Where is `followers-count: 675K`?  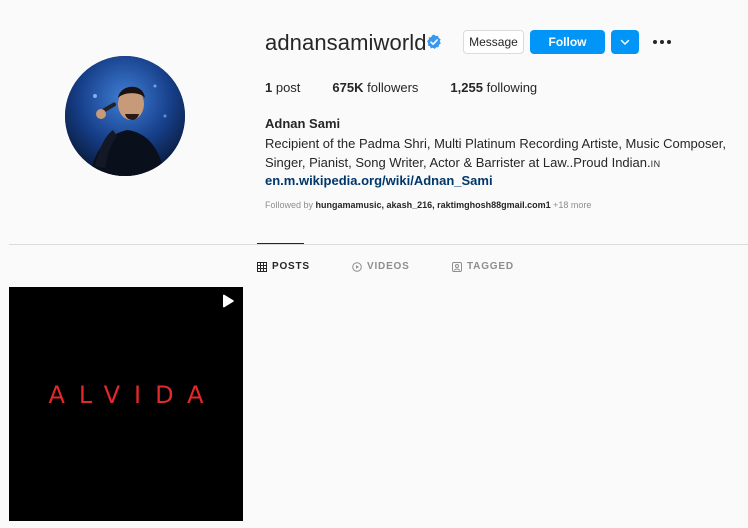
followers-count: 675K is located at coordinates (348, 87).